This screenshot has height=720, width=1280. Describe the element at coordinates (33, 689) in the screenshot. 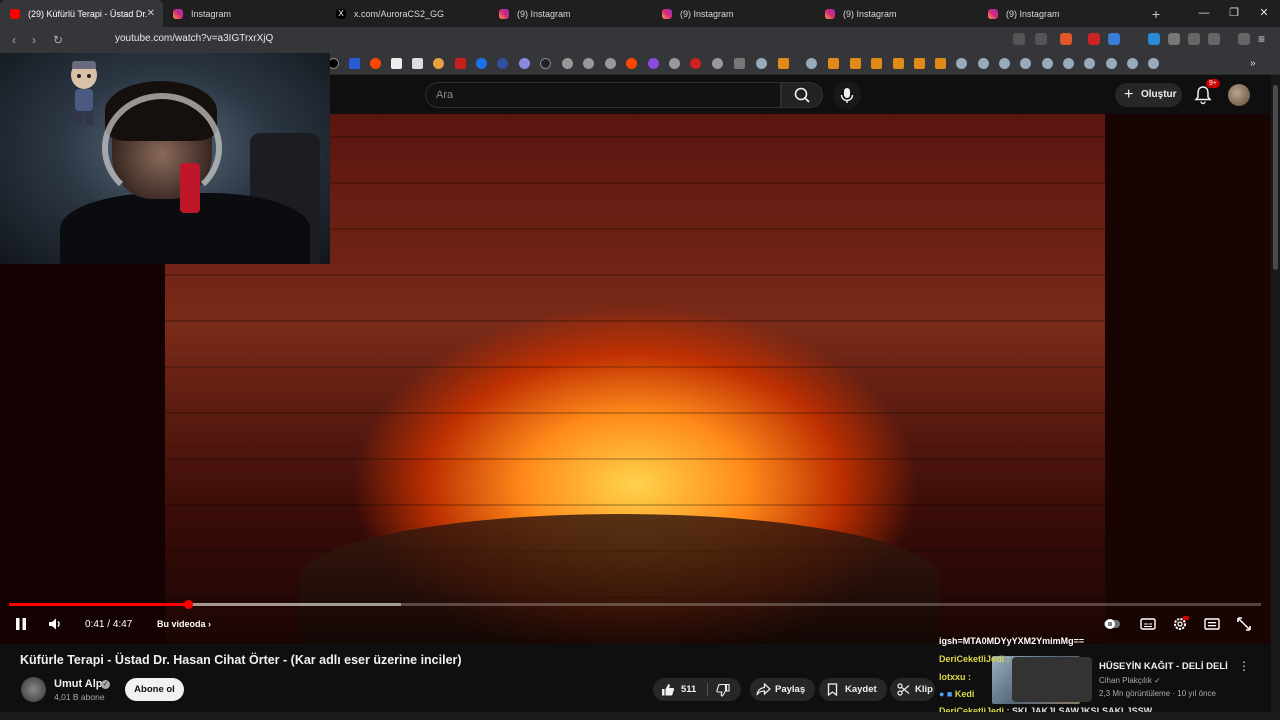

I see `channel-avatar` at that location.